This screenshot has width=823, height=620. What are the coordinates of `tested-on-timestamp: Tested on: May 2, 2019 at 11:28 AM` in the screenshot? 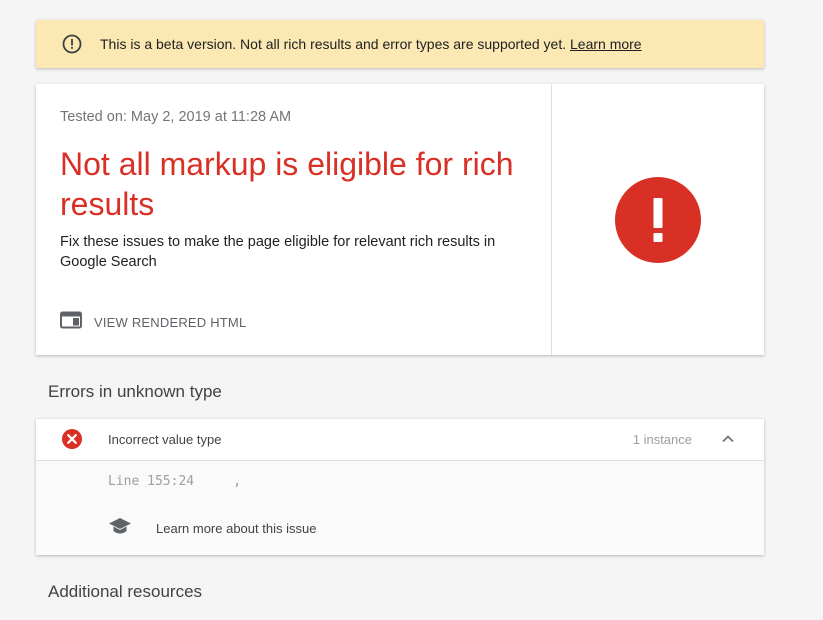 It's located at (176, 117).